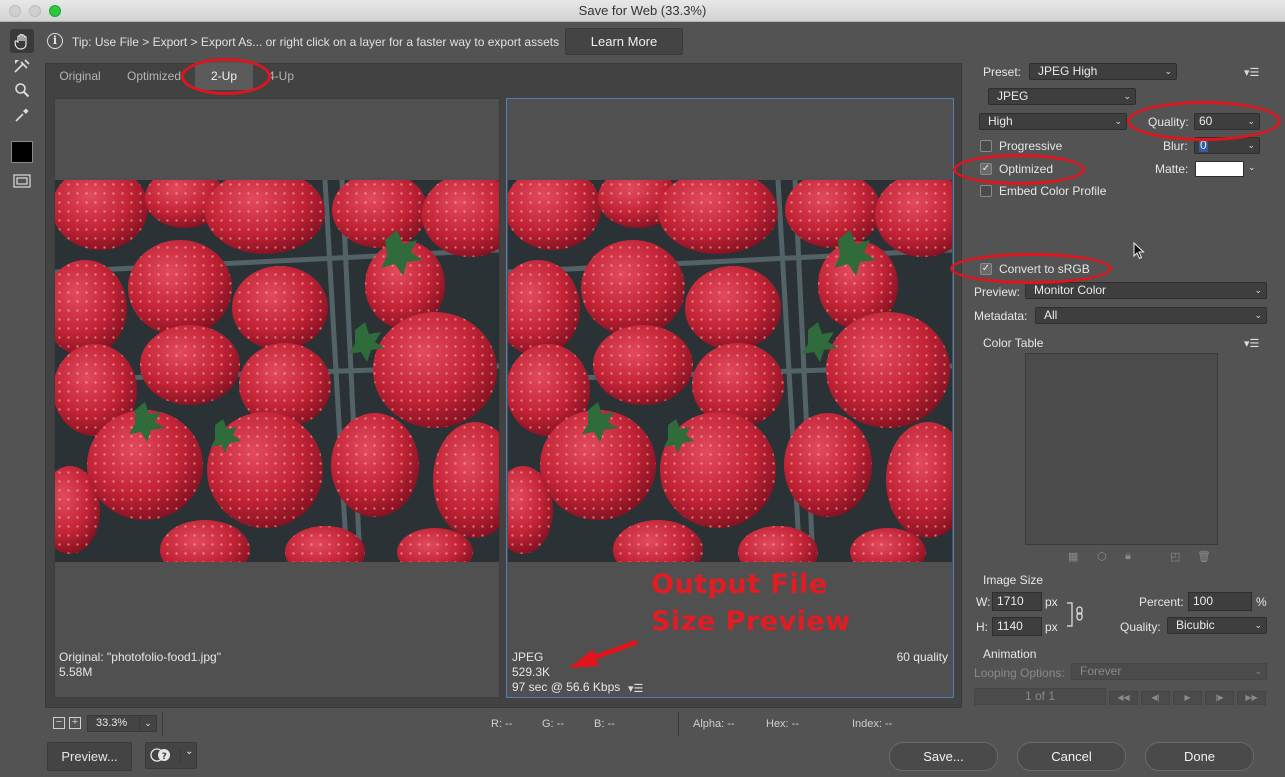 The image size is (1285, 777). Describe the element at coordinates (140, 657) in the screenshot. I see `original-filename: Original: "photofolio-food1.jpg"` at that location.